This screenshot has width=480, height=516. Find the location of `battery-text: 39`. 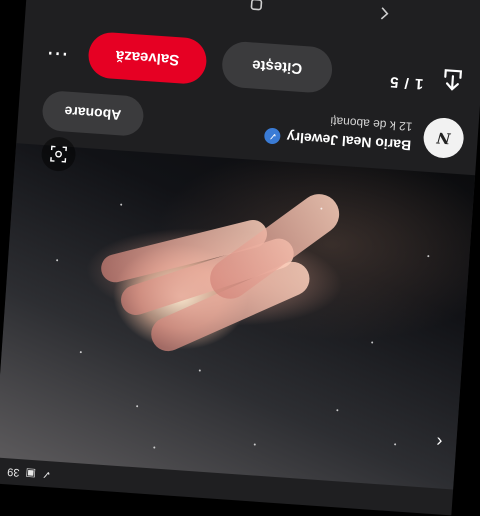

battery-text: 39 is located at coordinates (13, 472).